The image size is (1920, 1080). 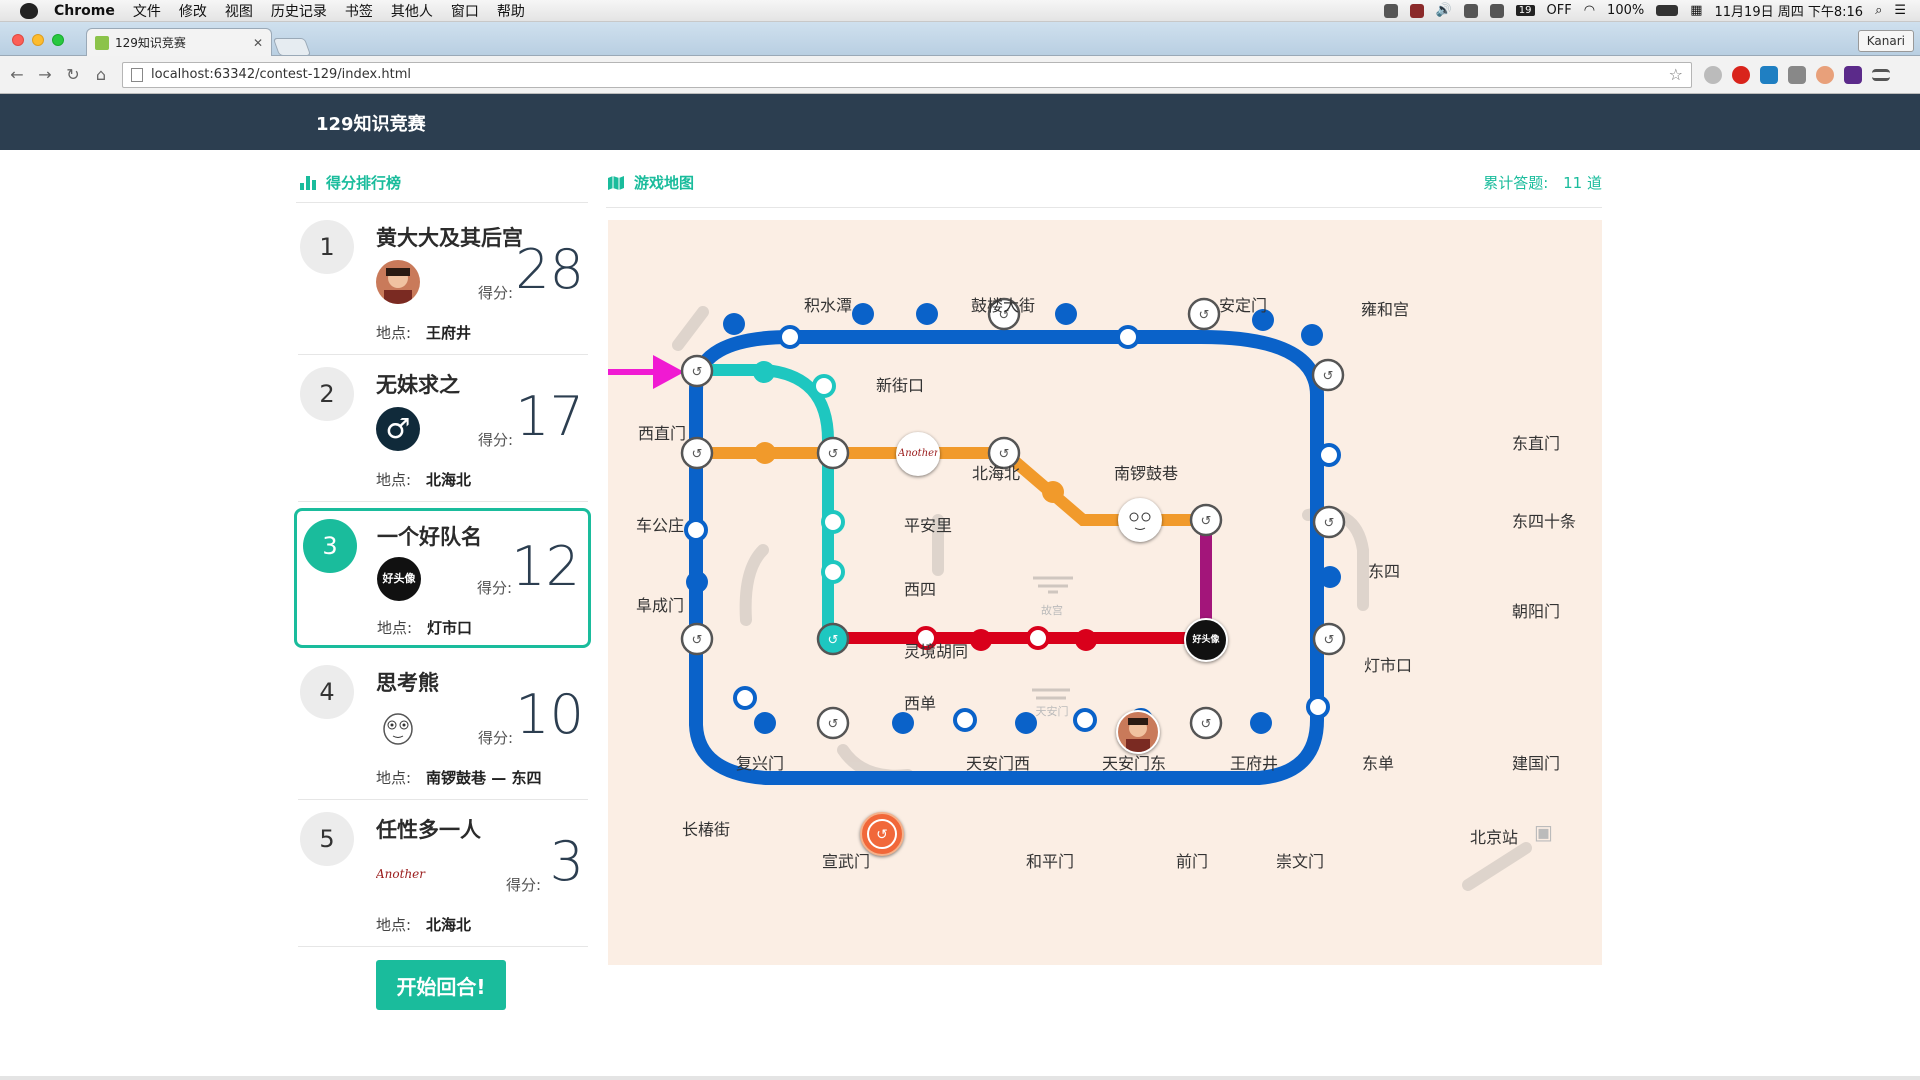 What do you see at coordinates (449, 238) in the screenshot?
I see `team-name: 黄大大及其后宫` at bounding box center [449, 238].